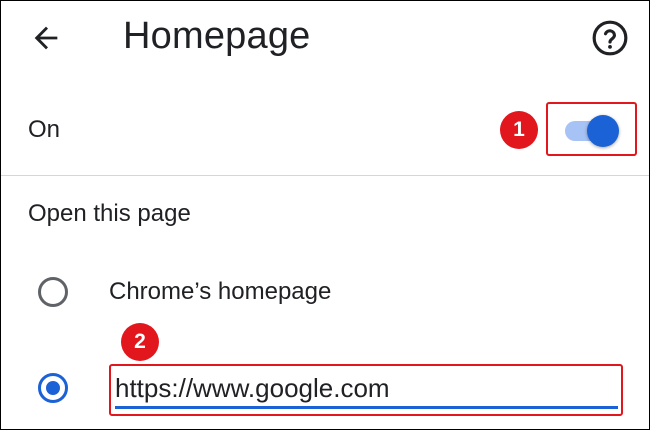 The image size is (650, 430). What do you see at coordinates (109, 213) in the screenshot?
I see `section-label: Open this page` at bounding box center [109, 213].